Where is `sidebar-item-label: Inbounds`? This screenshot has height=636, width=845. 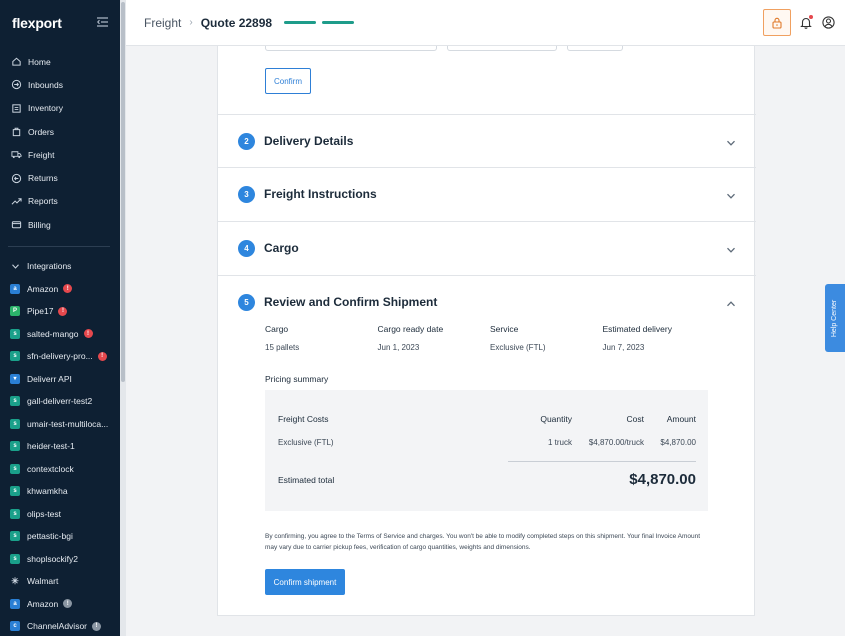 sidebar-item-label: Inbounds is located at coordinates (45, 84).